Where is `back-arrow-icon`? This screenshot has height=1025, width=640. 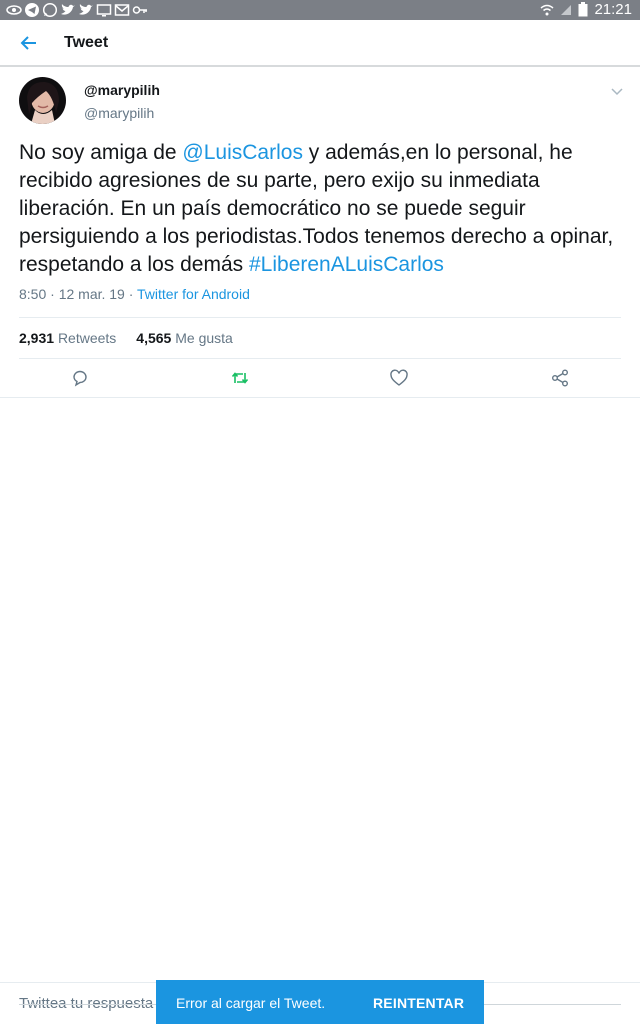
back-arrow-icon is located at coordinates (29, 43).